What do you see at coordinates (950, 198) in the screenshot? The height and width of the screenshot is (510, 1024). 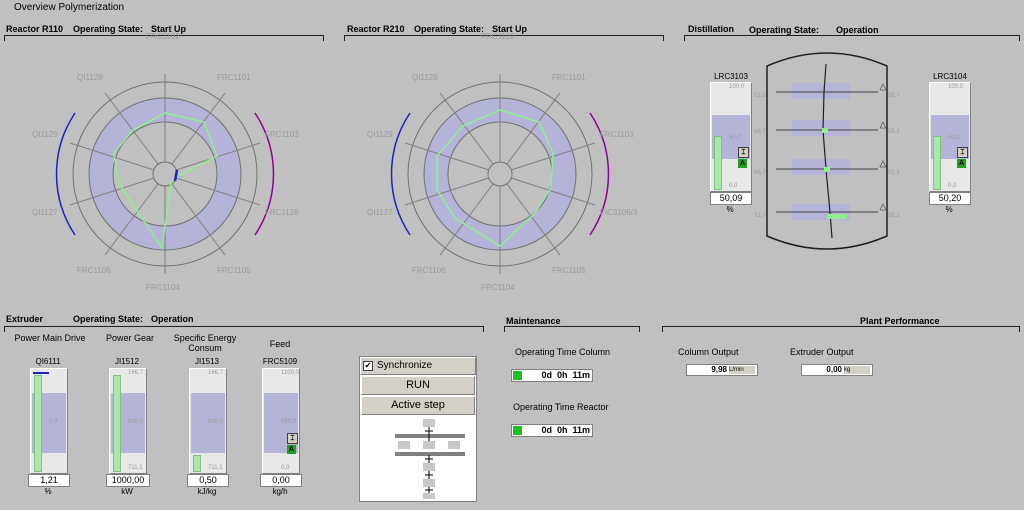 I see `lrc3104-value: 50,20` at bounding box center [950, 198].